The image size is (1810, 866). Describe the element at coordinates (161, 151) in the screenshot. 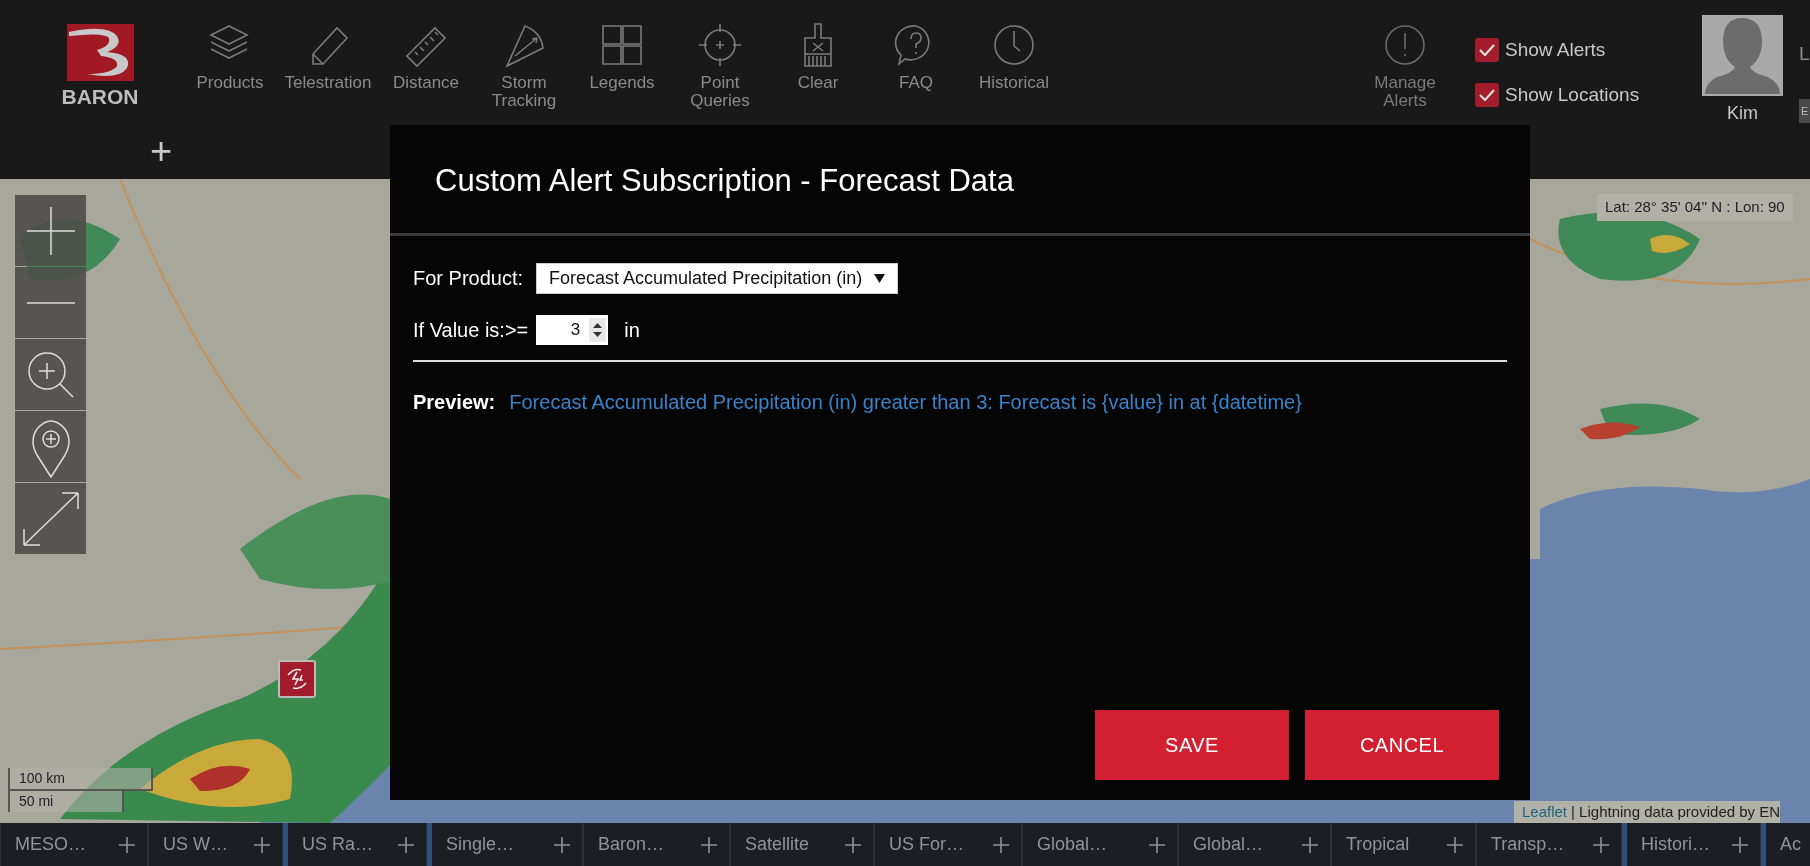

I see `add-button: +` at that location.